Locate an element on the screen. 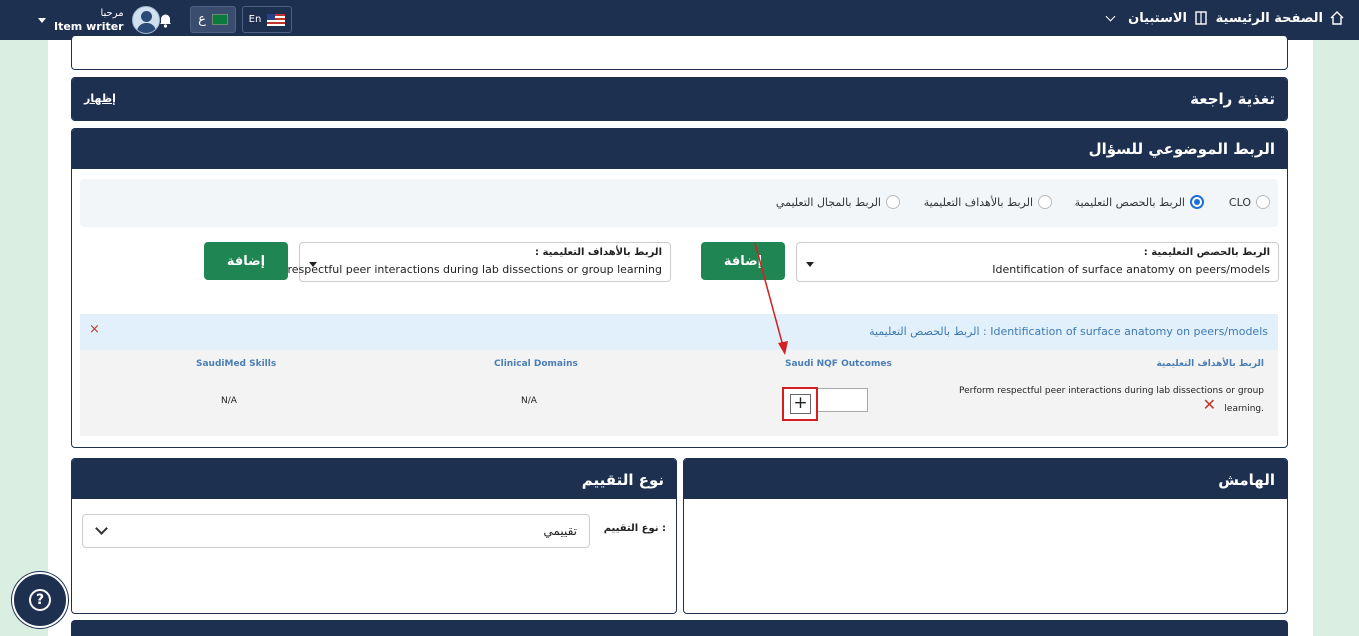 The height and width of the screenshot is (636, 1359). help-button: ? is located at coordinates (40, 600).